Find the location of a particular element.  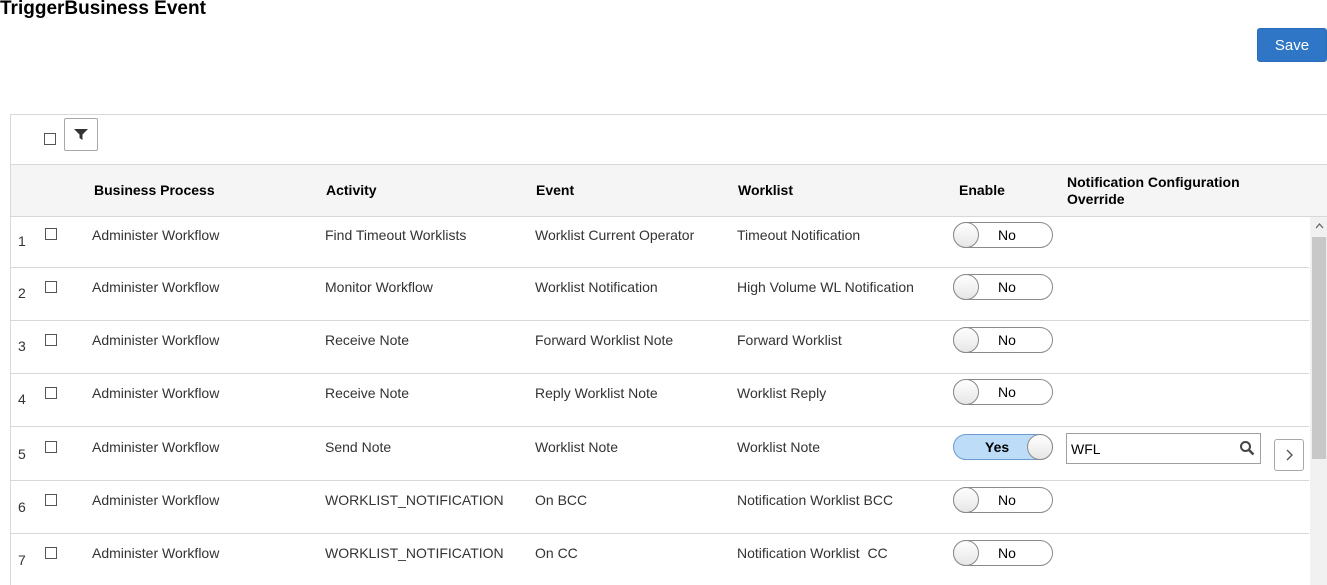

column-header-notification-line1: Notification Configuration is located at coordinates (1153, 182).